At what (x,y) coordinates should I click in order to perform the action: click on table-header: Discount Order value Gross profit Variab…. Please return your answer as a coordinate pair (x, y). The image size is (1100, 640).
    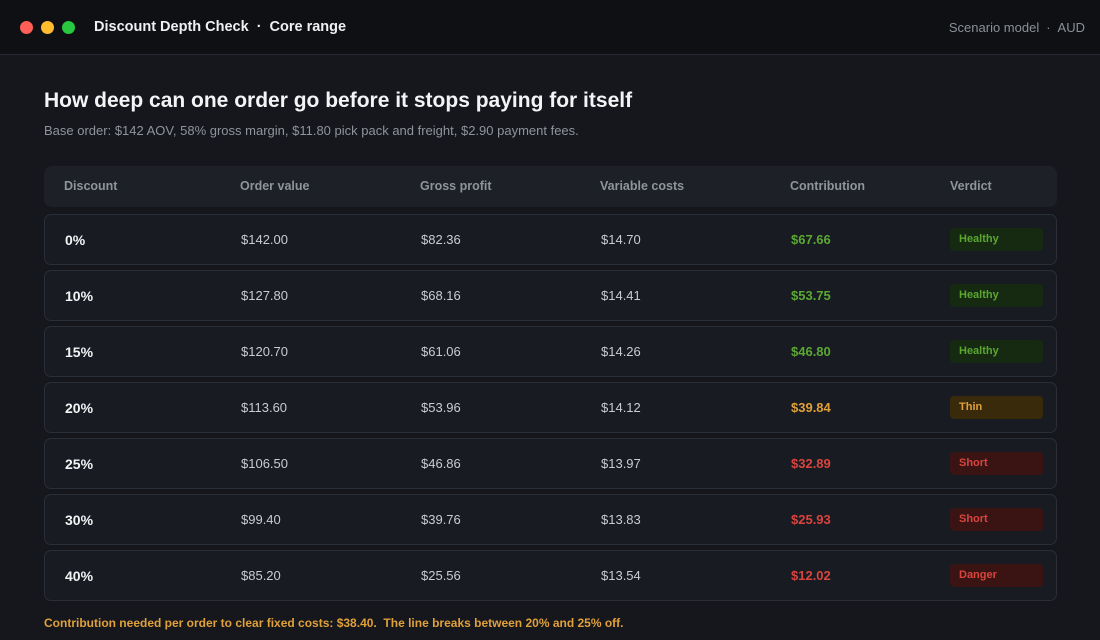
    Looking at the image, I should click on (550, 186).